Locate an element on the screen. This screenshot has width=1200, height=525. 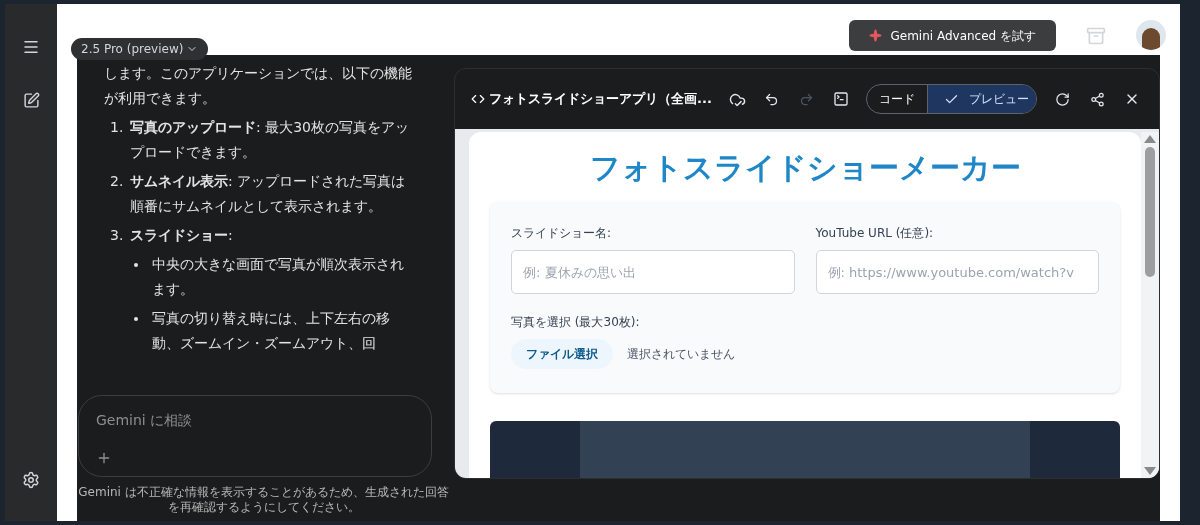
list-number: 2. is located at coordinates (117, 181).